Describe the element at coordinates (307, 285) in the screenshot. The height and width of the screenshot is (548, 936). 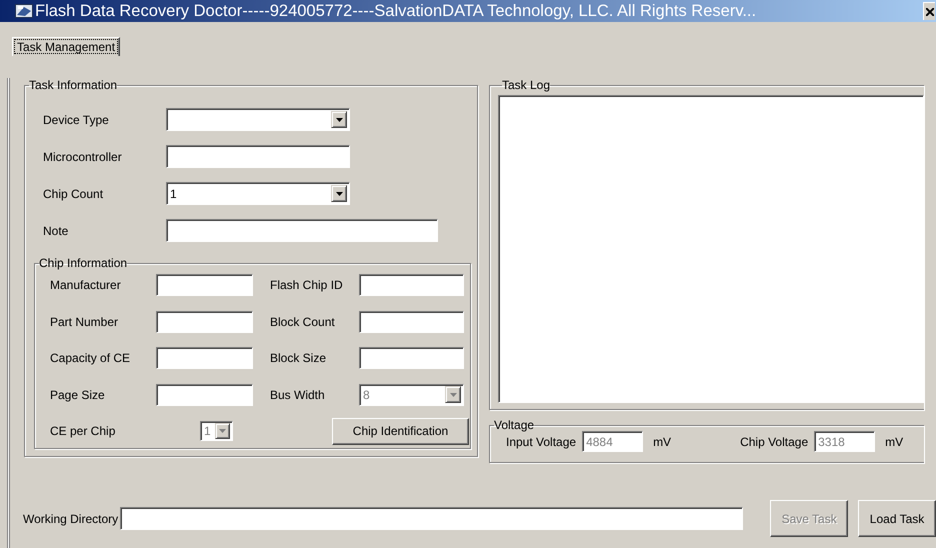
I see `field-label: Flash Chip ID` at that location.